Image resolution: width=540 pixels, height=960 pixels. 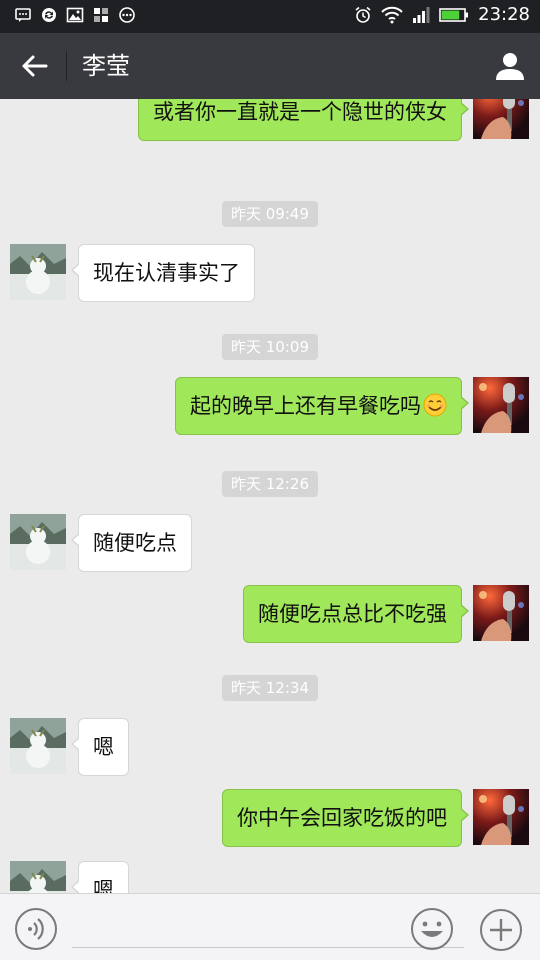 I want to click on wifi-icon, so click(x=392, y=14).